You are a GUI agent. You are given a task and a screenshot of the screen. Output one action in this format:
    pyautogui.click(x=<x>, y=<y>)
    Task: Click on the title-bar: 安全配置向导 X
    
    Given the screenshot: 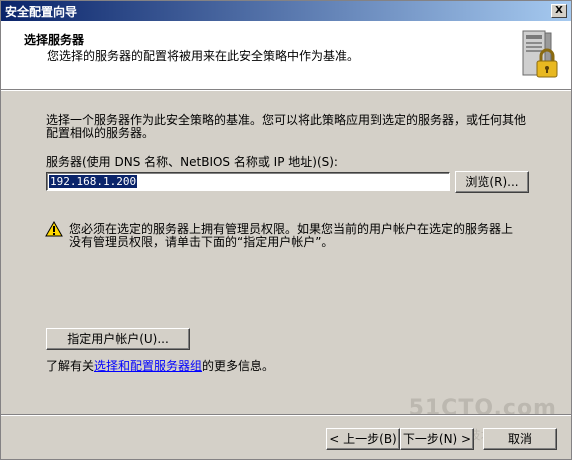 What is the action you would take?
    pyautogui.click(x=286, y=11)
    